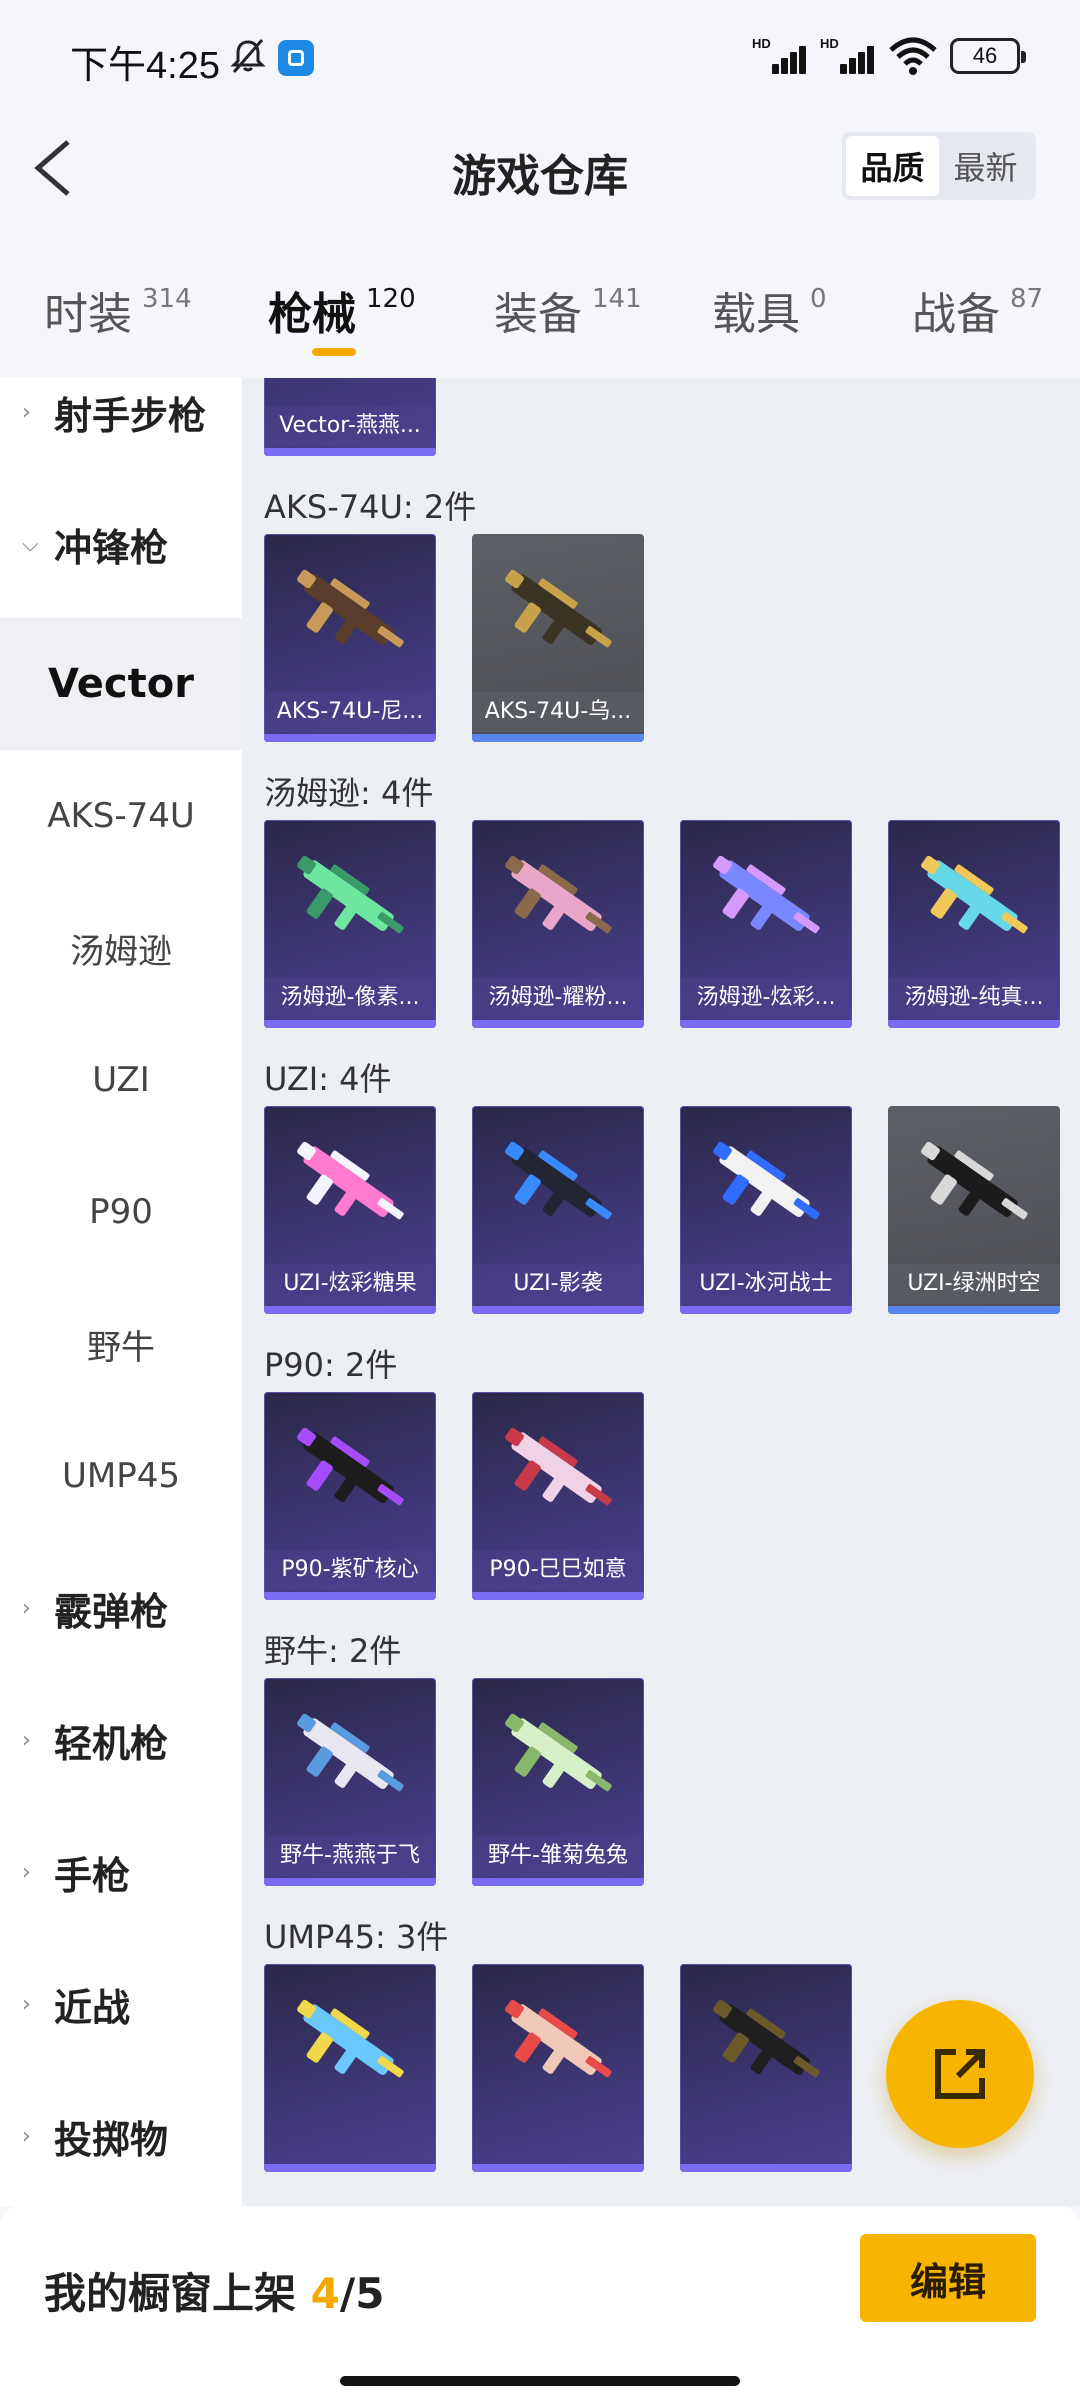  I want to click on sidebar-item-lmg: › 轻机枪, so click(121, 1740).